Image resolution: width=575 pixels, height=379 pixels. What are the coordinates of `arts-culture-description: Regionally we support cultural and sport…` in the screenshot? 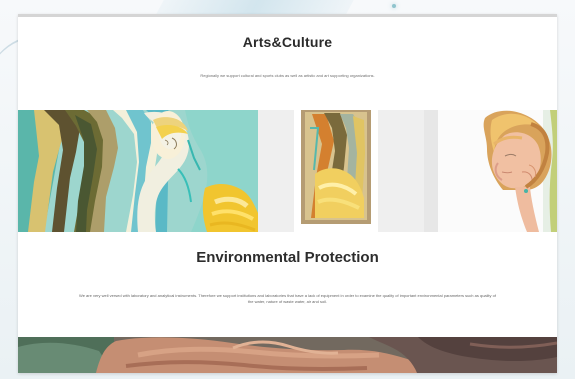 It's located at (287, 75).